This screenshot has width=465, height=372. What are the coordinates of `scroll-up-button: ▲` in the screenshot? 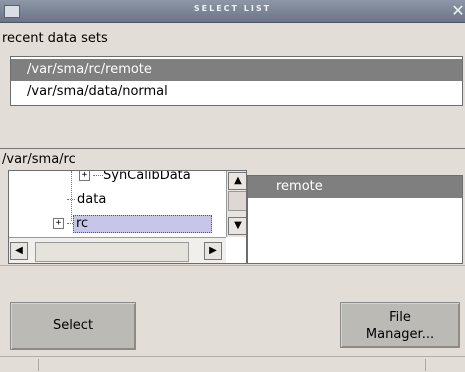 It's located at (237, 181).